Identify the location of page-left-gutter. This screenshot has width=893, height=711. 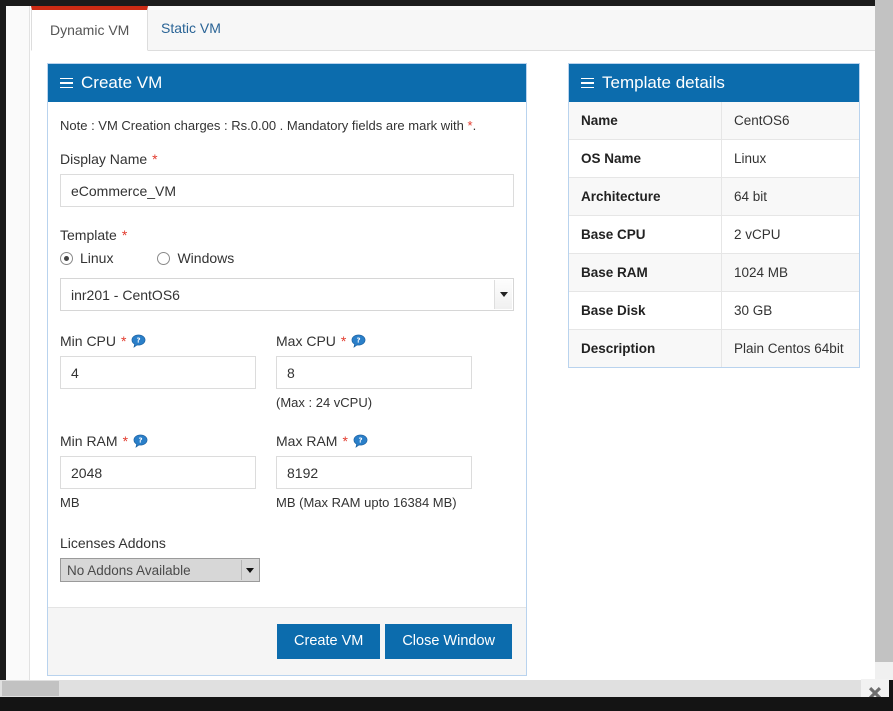
(18, 343).